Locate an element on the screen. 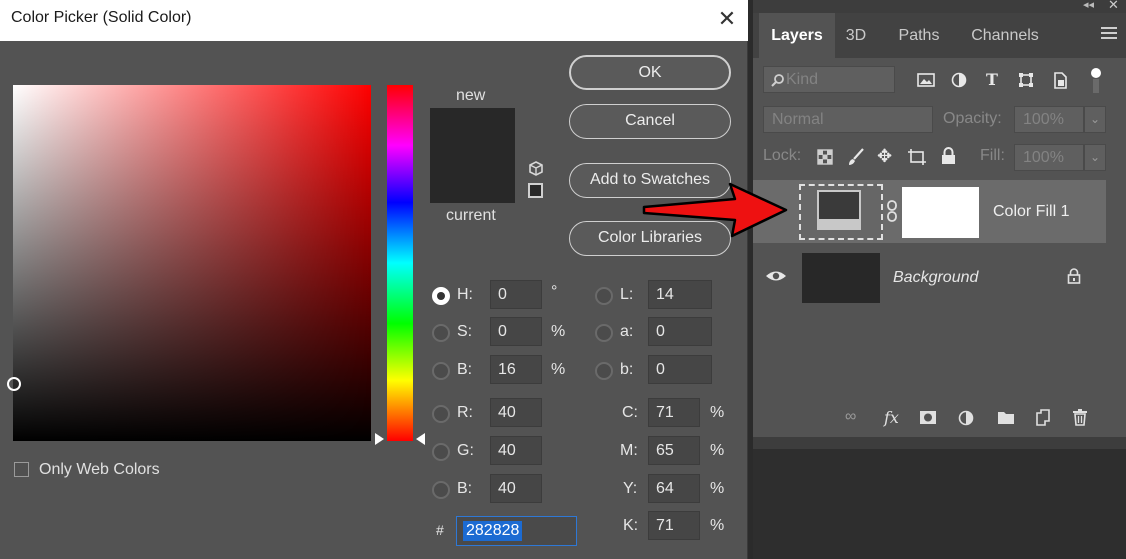  yellow-field: 64 is located at coordinates (674, 488).